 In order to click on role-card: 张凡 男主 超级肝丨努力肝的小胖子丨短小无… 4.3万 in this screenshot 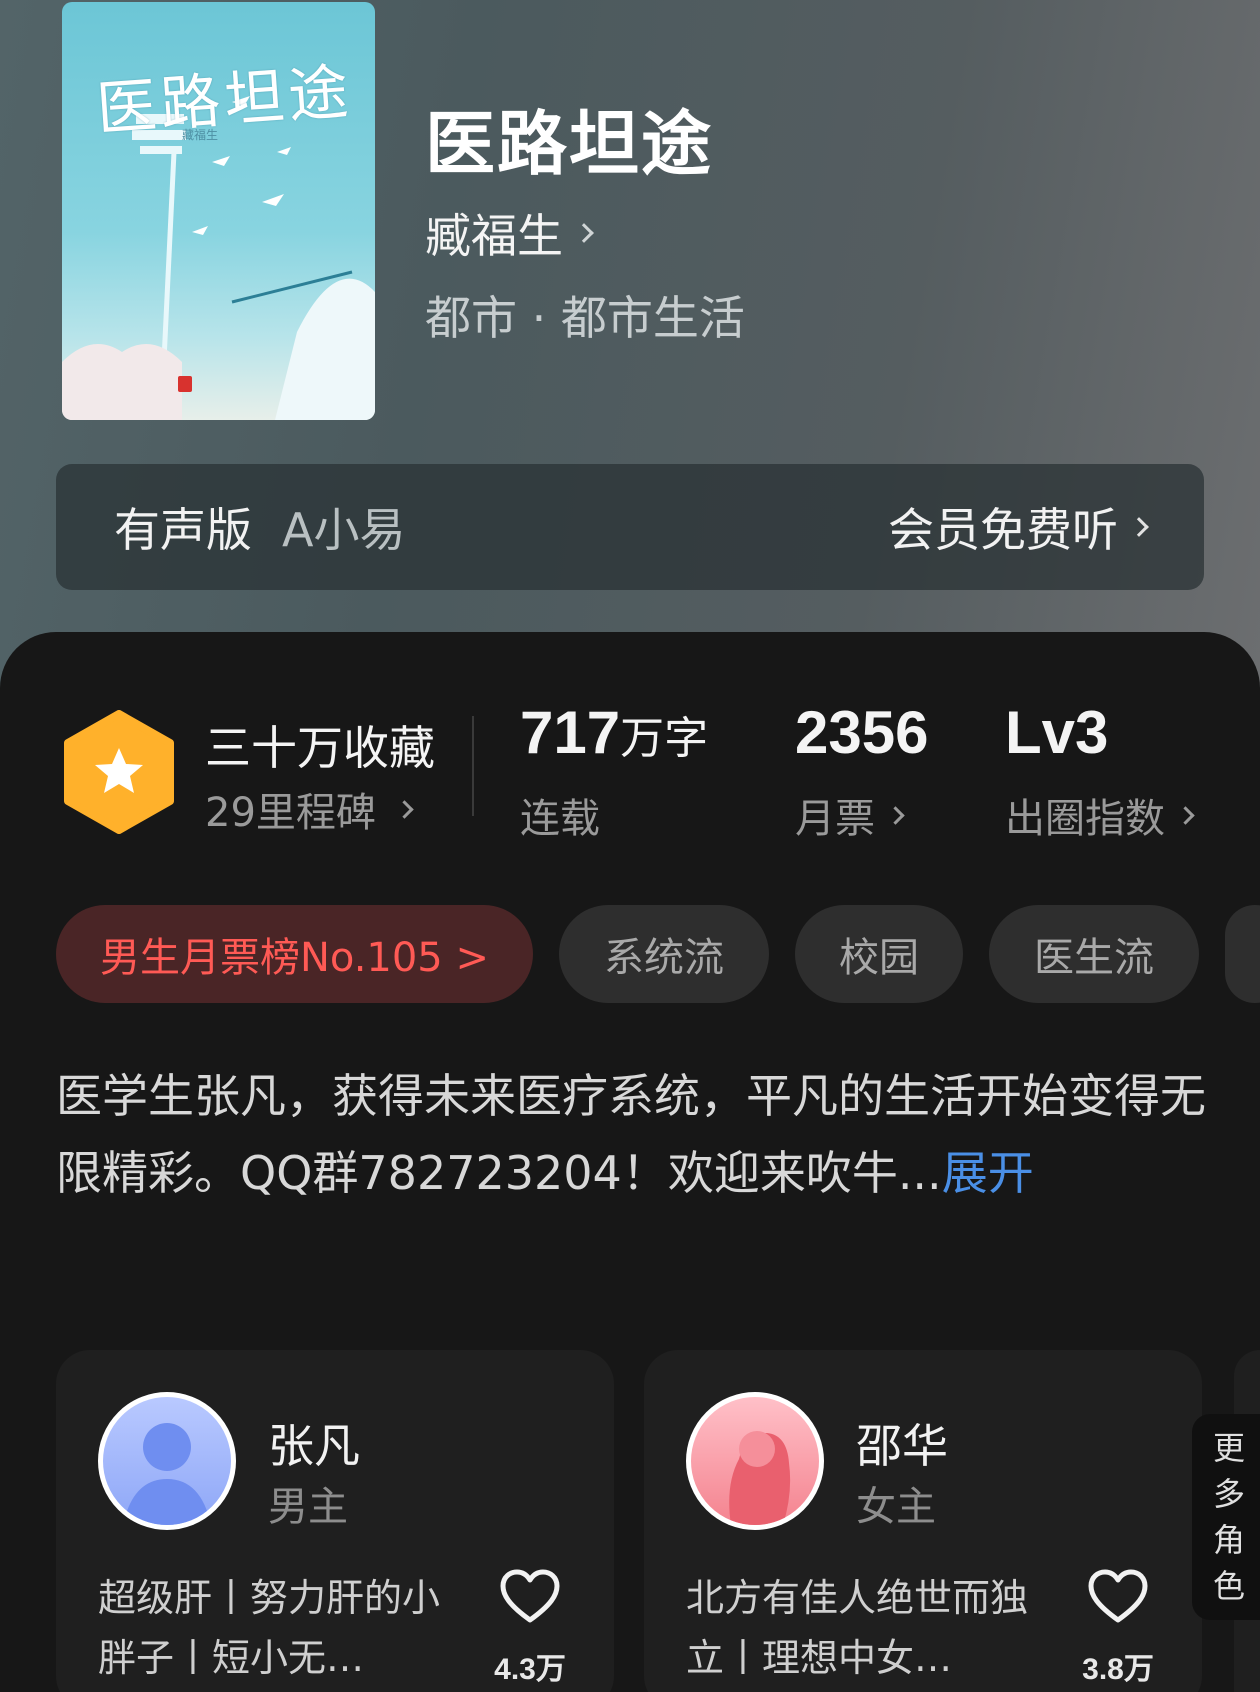, I will do `click(335, 1521)`.